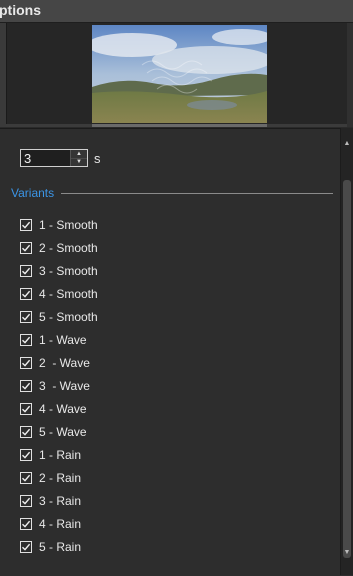 Image resolution: width=353 pixels, height=576 pixels. What do you see at coordinates (63, 431) in the screenshot?
I see `variant-label: 5 - Wave` at bounding box center [63, 431].